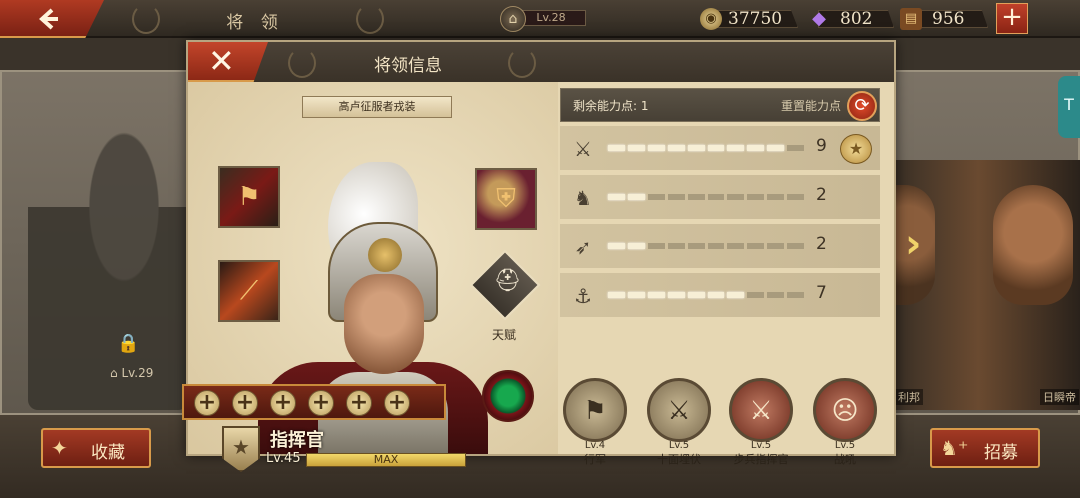 The image size is (1080, 498). I want to click on eagle-icon: ✦, so click(59, 448).